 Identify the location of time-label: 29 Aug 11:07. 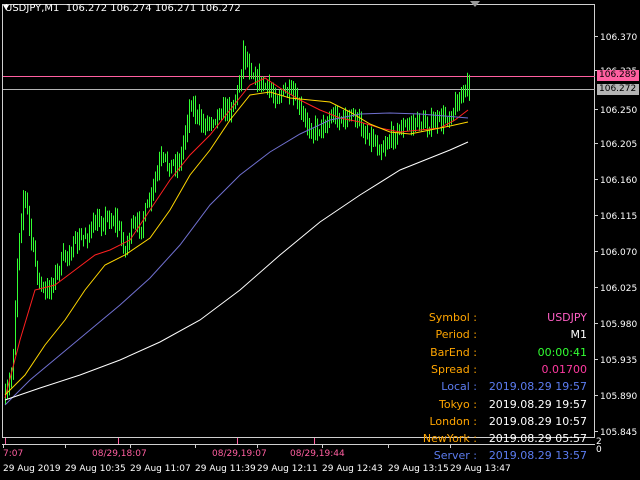
(160, 469).